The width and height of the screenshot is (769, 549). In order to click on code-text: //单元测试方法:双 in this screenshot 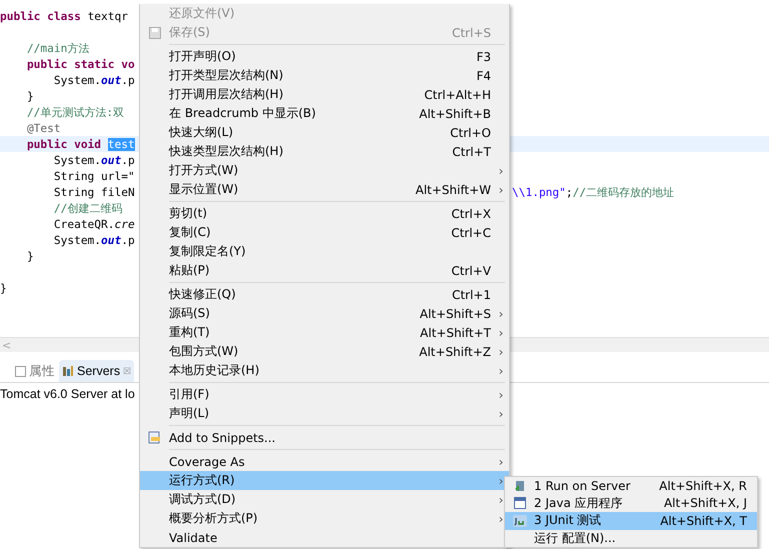, I will do `click(75, 112)`.